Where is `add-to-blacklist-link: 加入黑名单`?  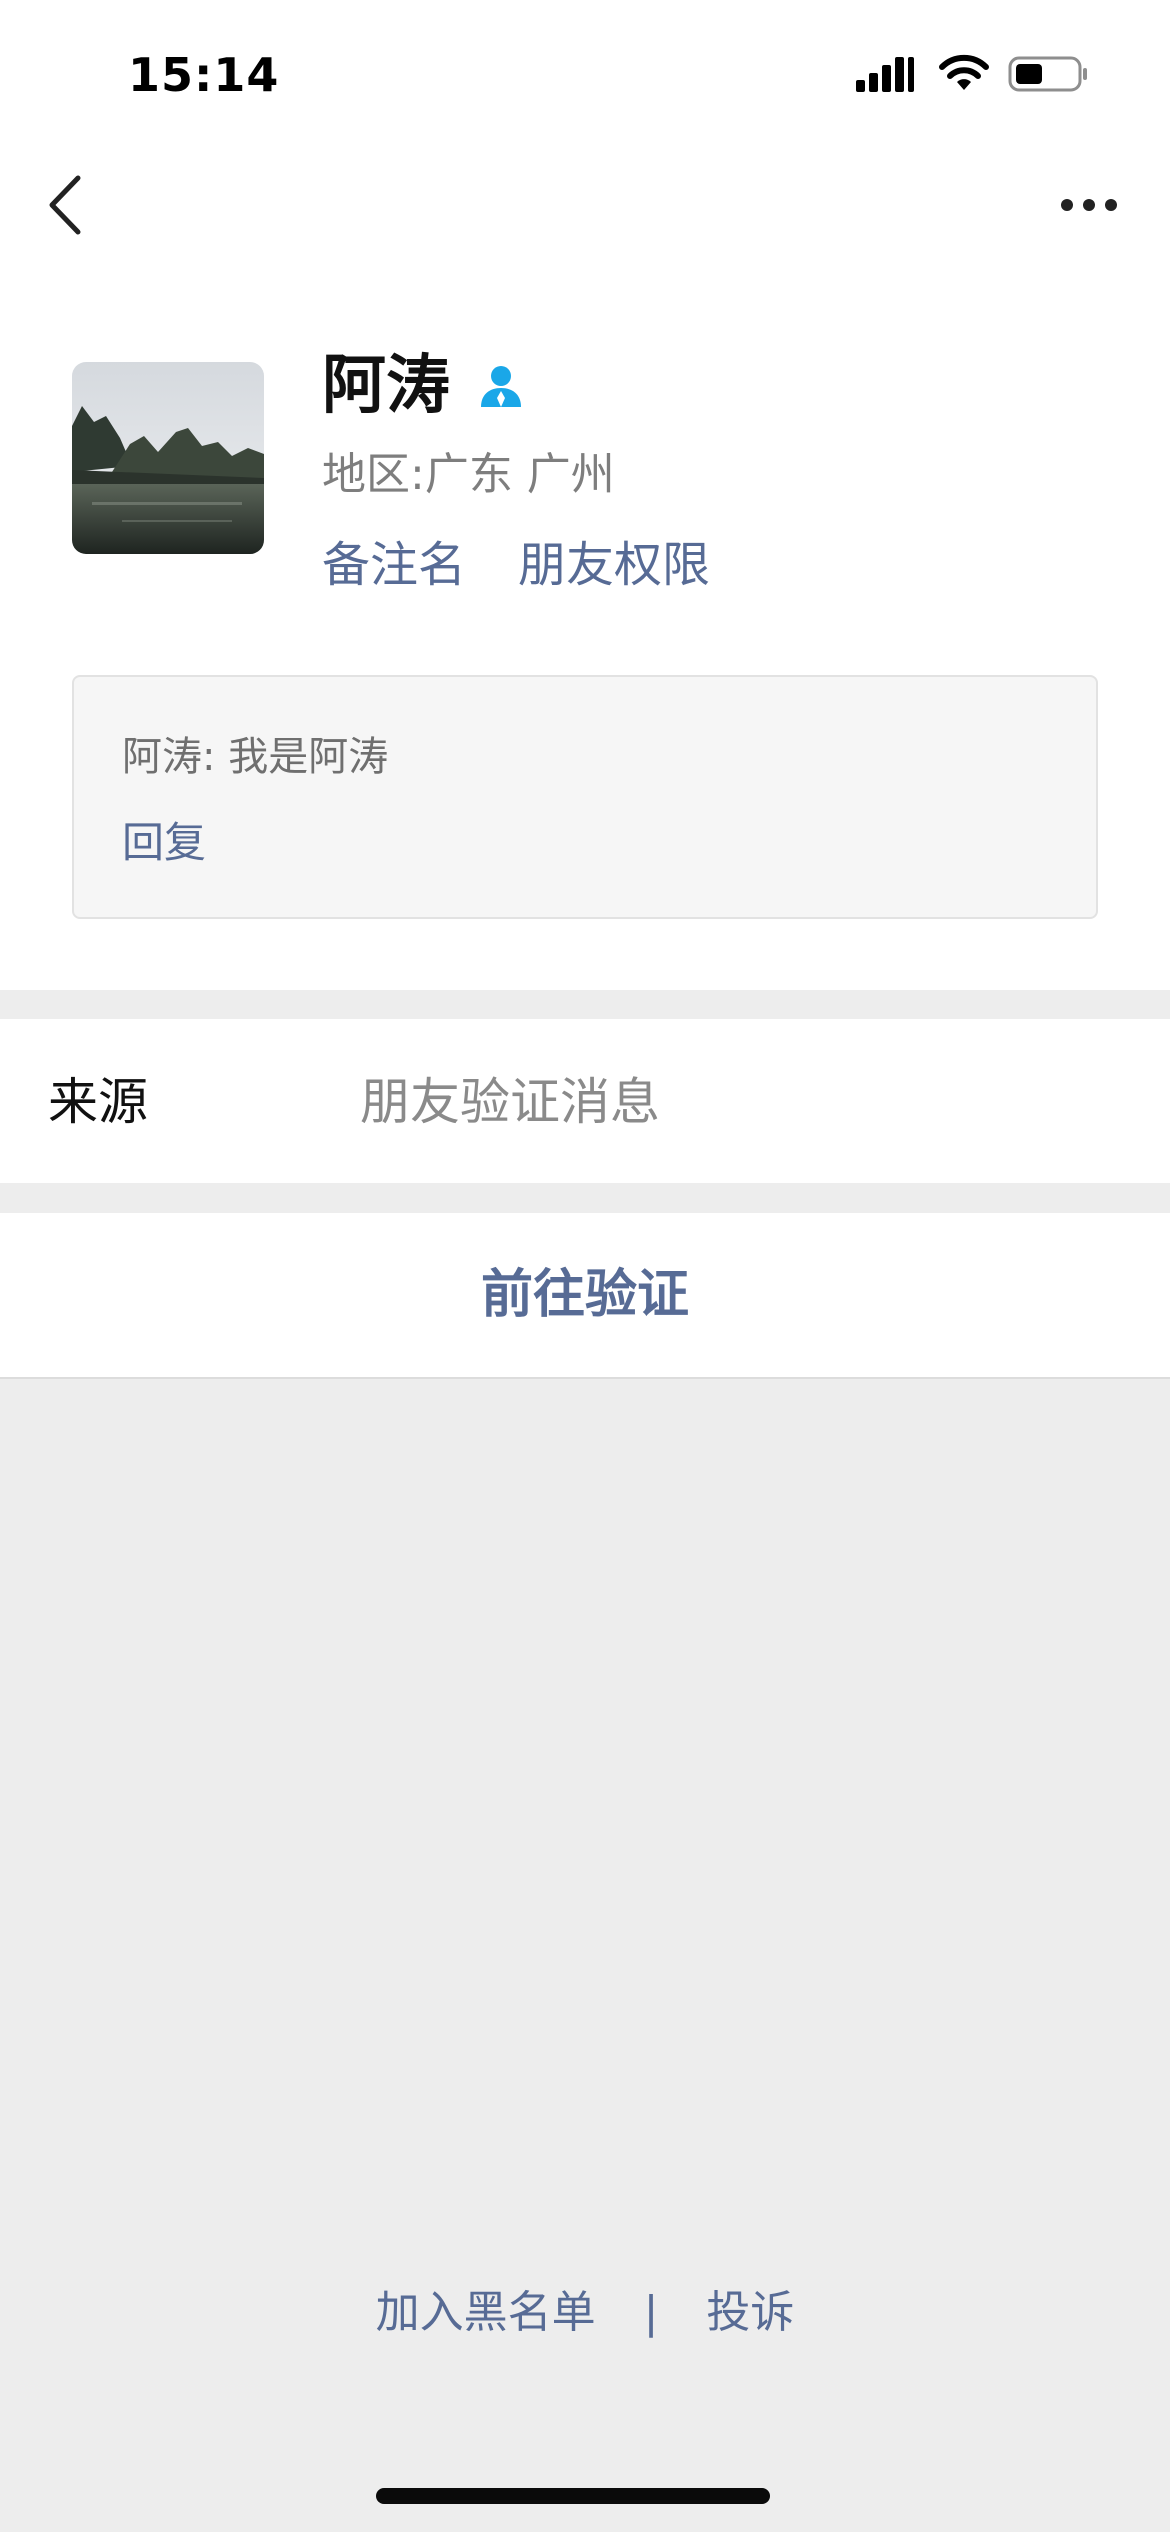
add-to-blacklist-link: 加入黑名单 is located at coordinates (486, 2313).